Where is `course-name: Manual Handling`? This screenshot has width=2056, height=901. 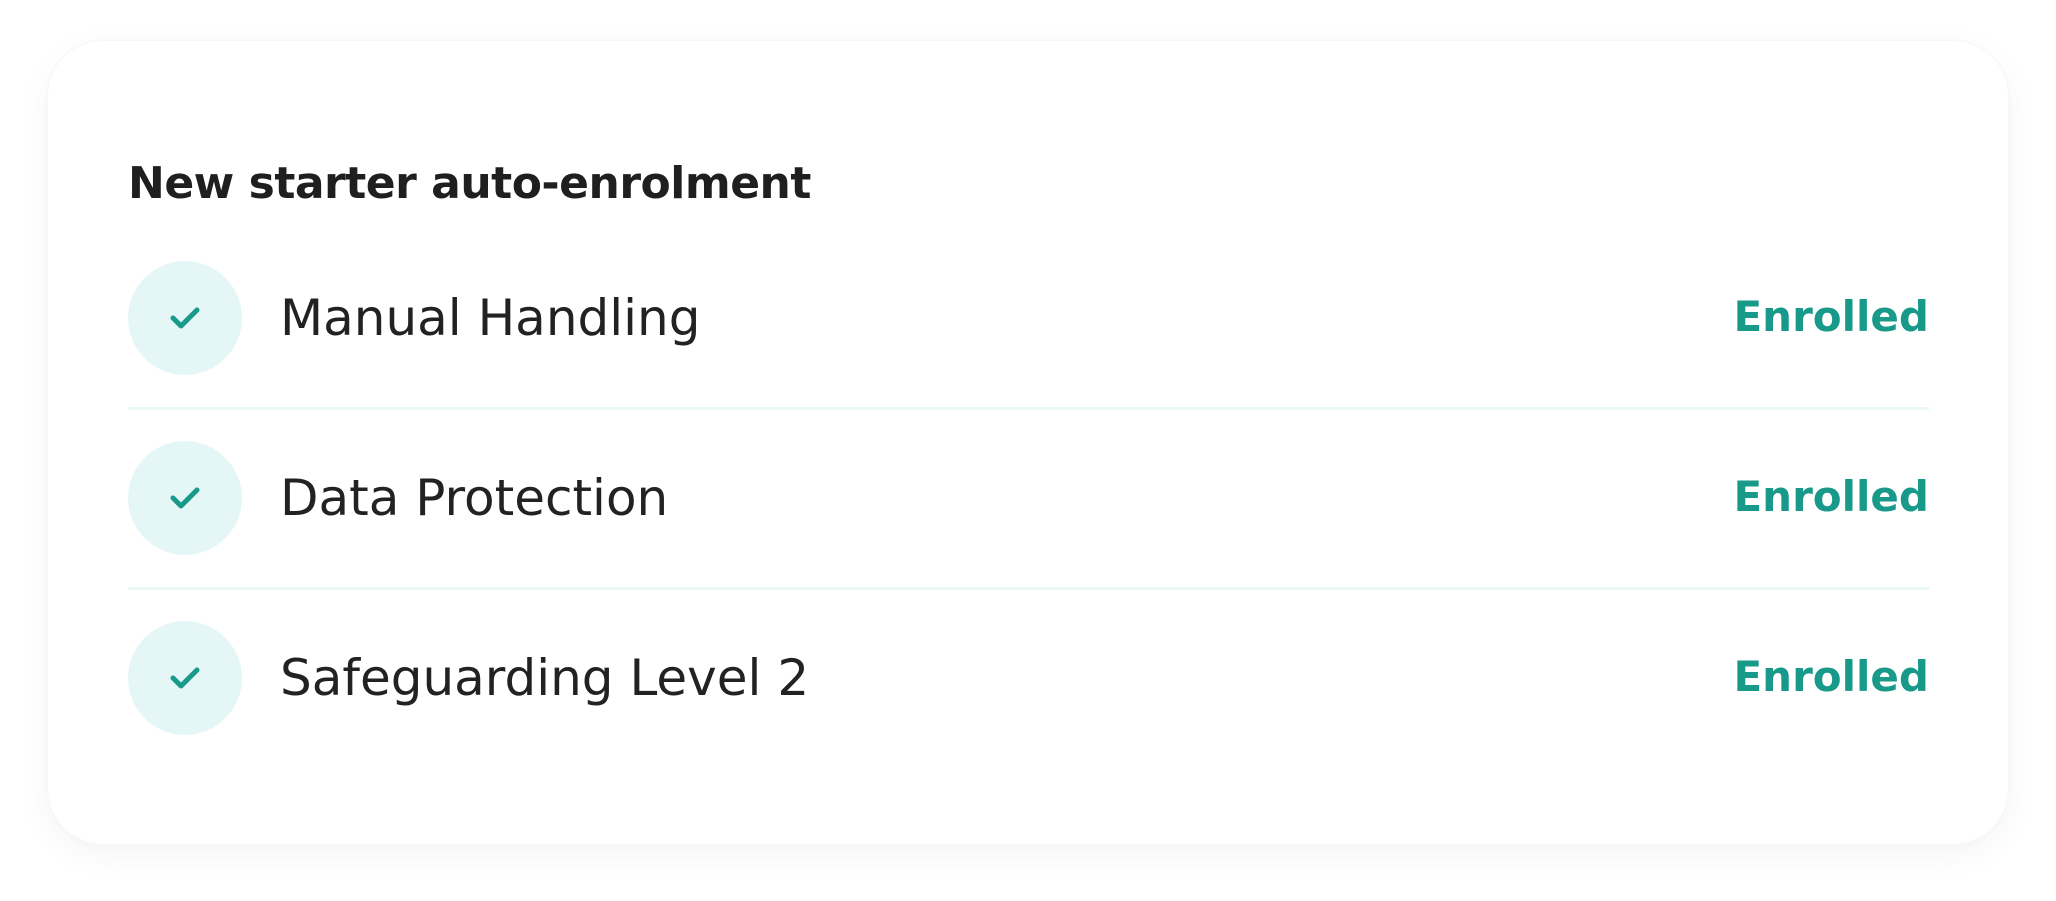 course-name: Manual Handling is located at coordinates (490, 318).